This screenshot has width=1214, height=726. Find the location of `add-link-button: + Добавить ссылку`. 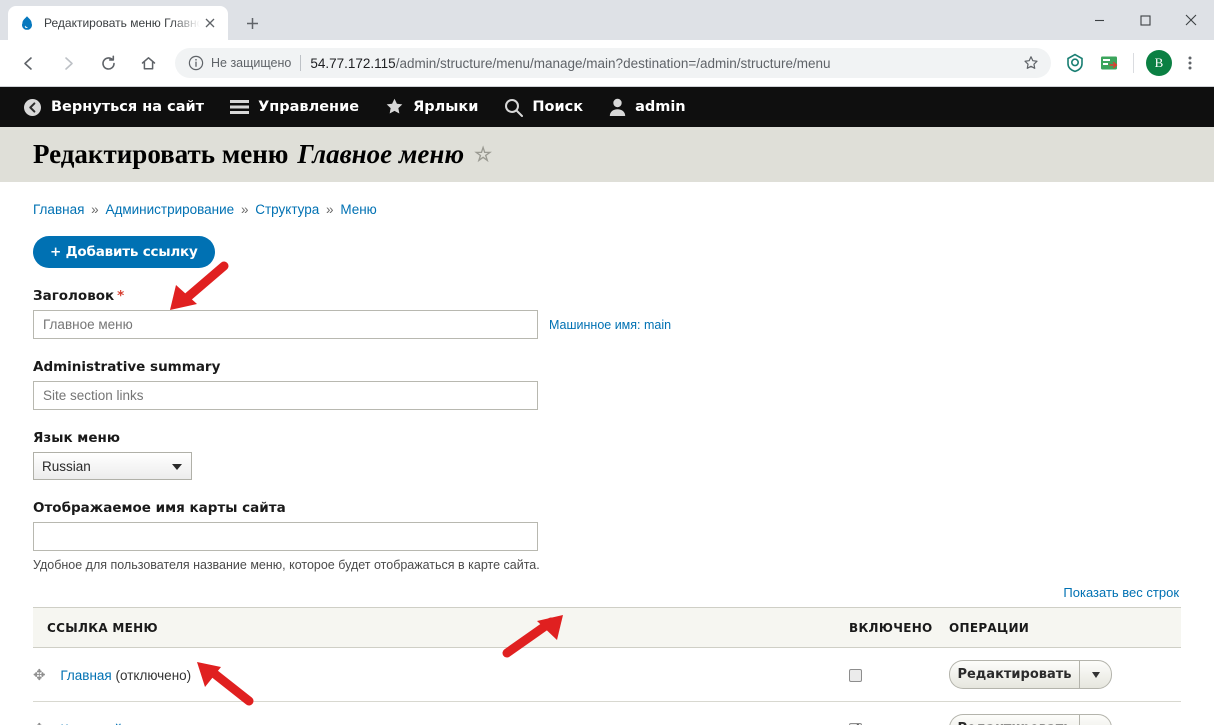

add-link-button: + Добавить ссылку is located at coordinates (124, 252).